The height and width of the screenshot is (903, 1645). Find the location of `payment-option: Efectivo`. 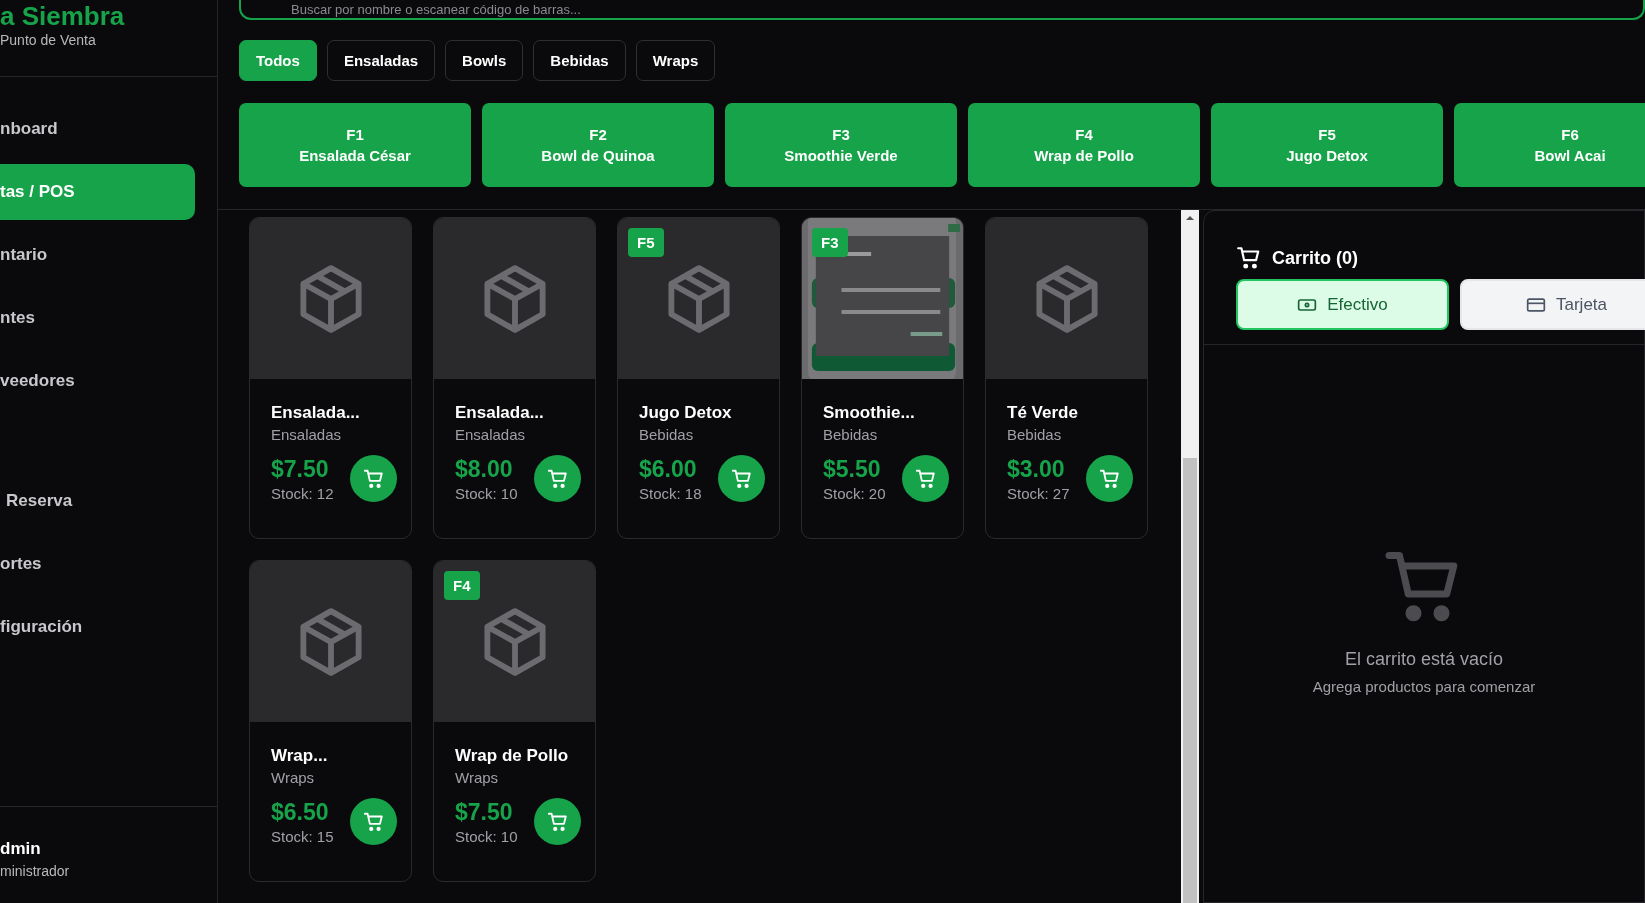

payment-option: Efectivo is located at coordinates (1342, 304).